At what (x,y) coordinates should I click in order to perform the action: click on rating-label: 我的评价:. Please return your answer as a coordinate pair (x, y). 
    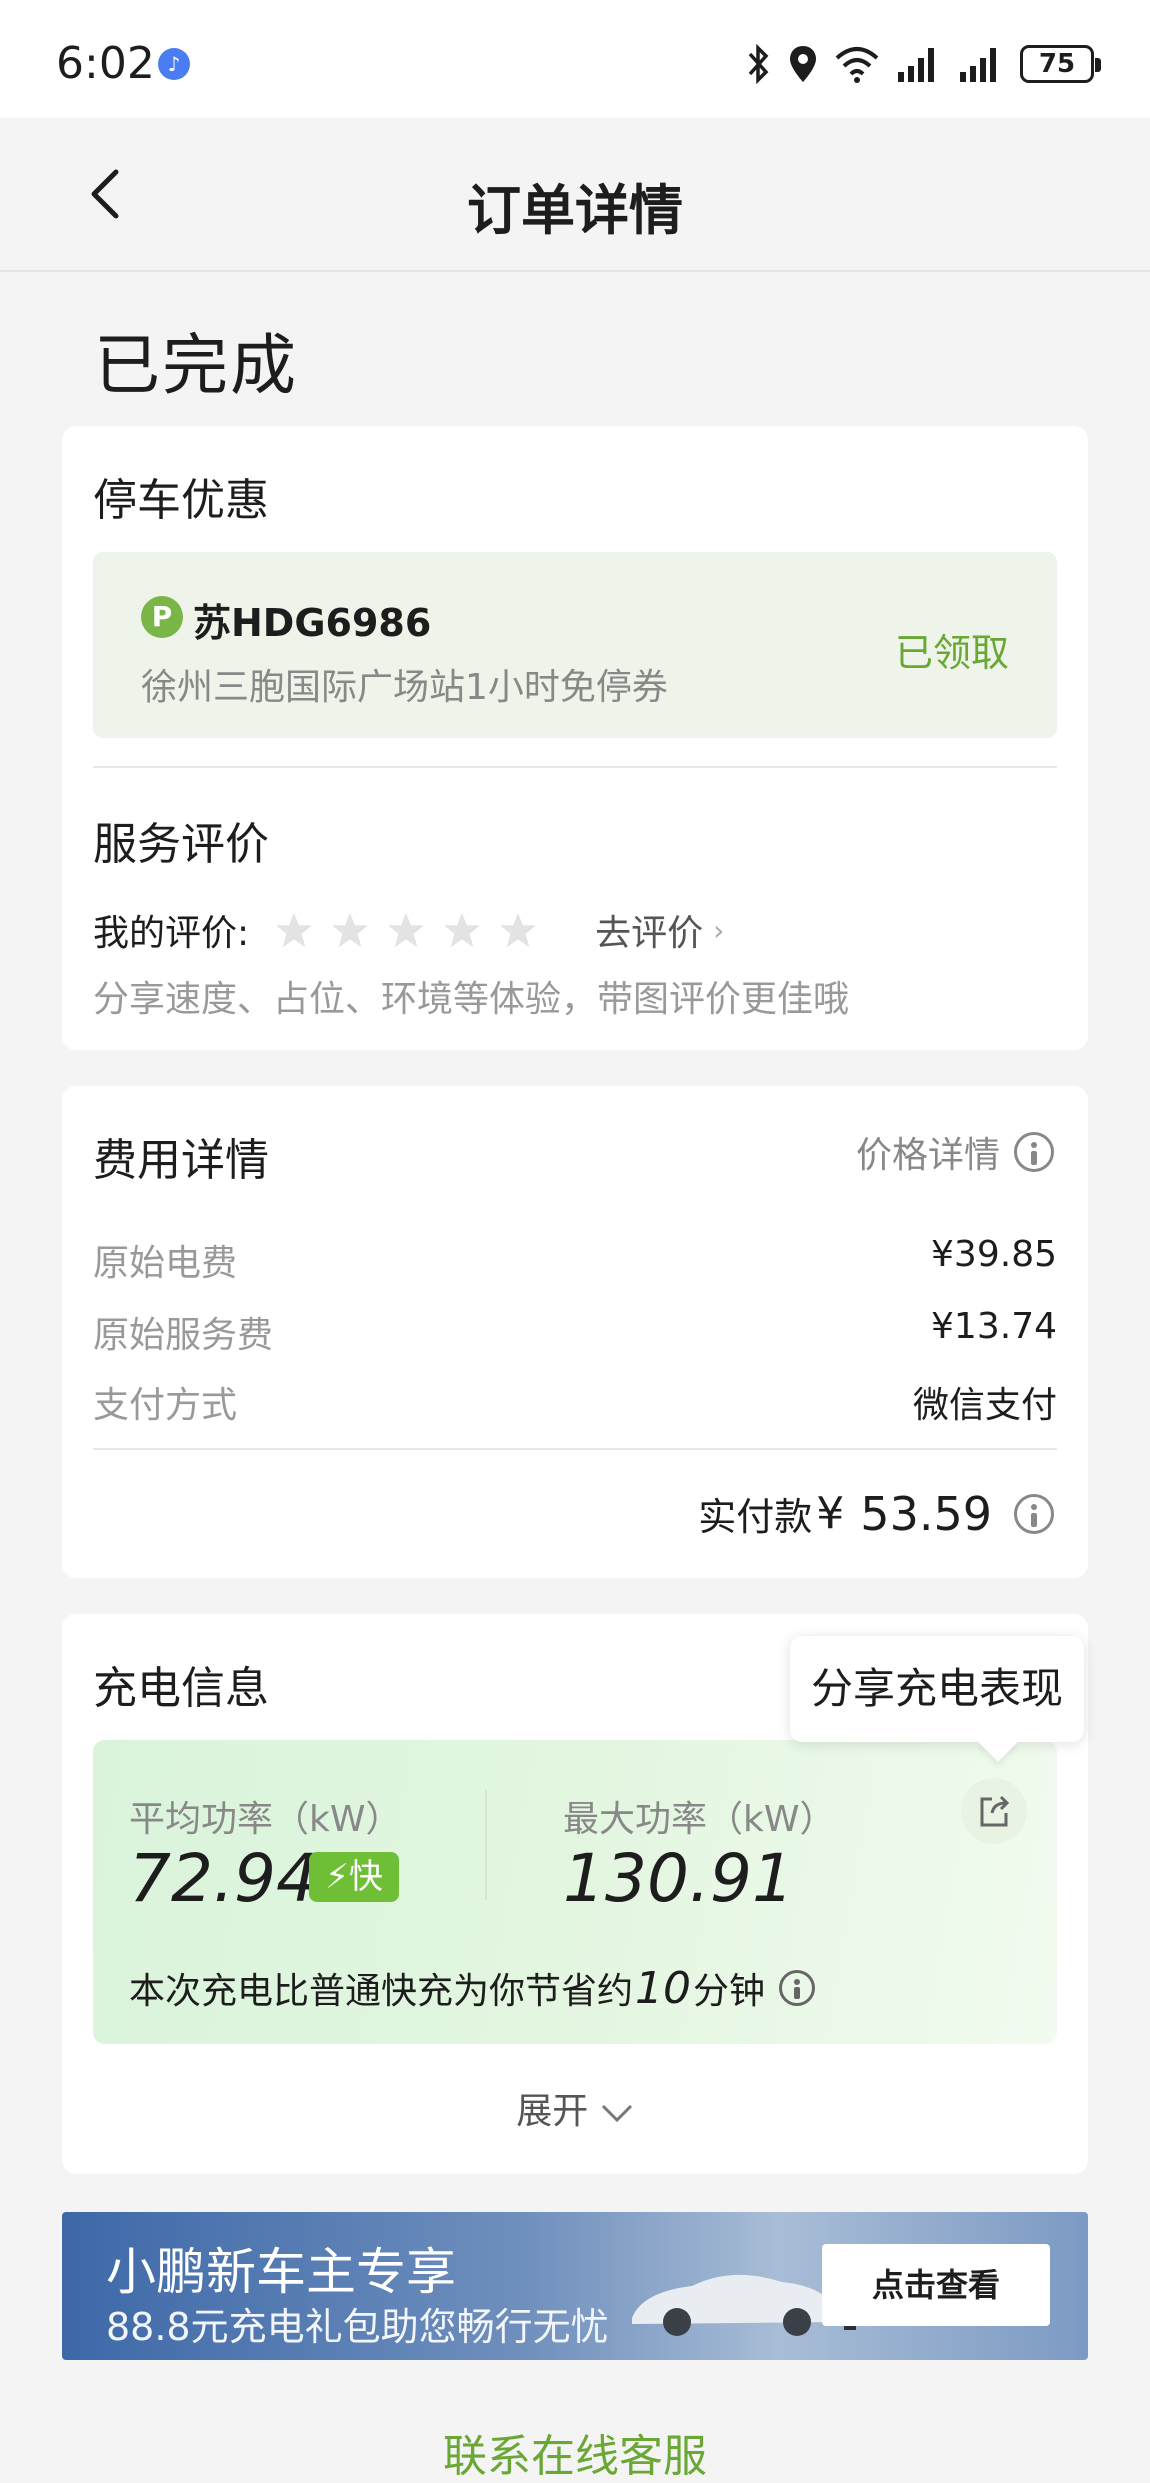
    Looking at the image, I should click on (171, 933).